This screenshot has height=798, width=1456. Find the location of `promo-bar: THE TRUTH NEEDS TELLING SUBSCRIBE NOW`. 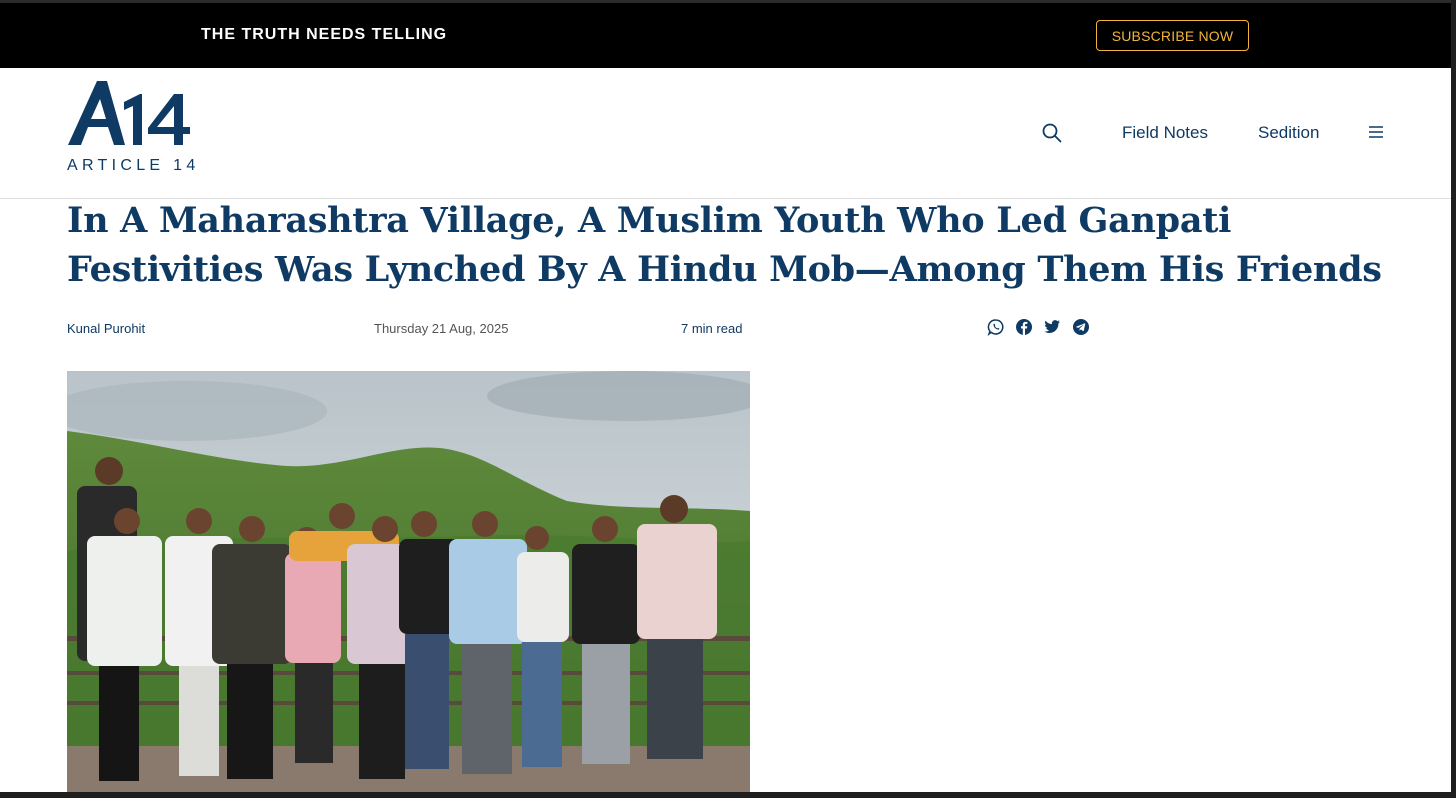

promo-bar: THE TRUTH NEEDS TELLING SUBSCRIBE NOW is located at coordinates (725, 34).